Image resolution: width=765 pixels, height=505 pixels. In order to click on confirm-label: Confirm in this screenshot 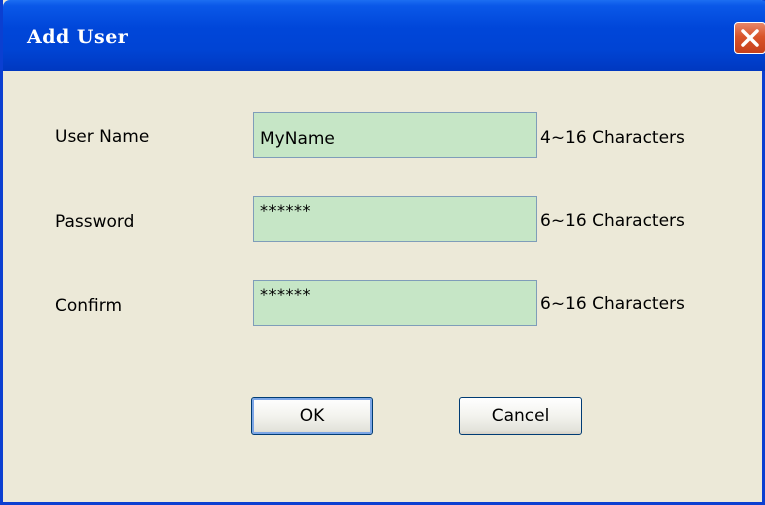, I will do `click(89, 306)`.